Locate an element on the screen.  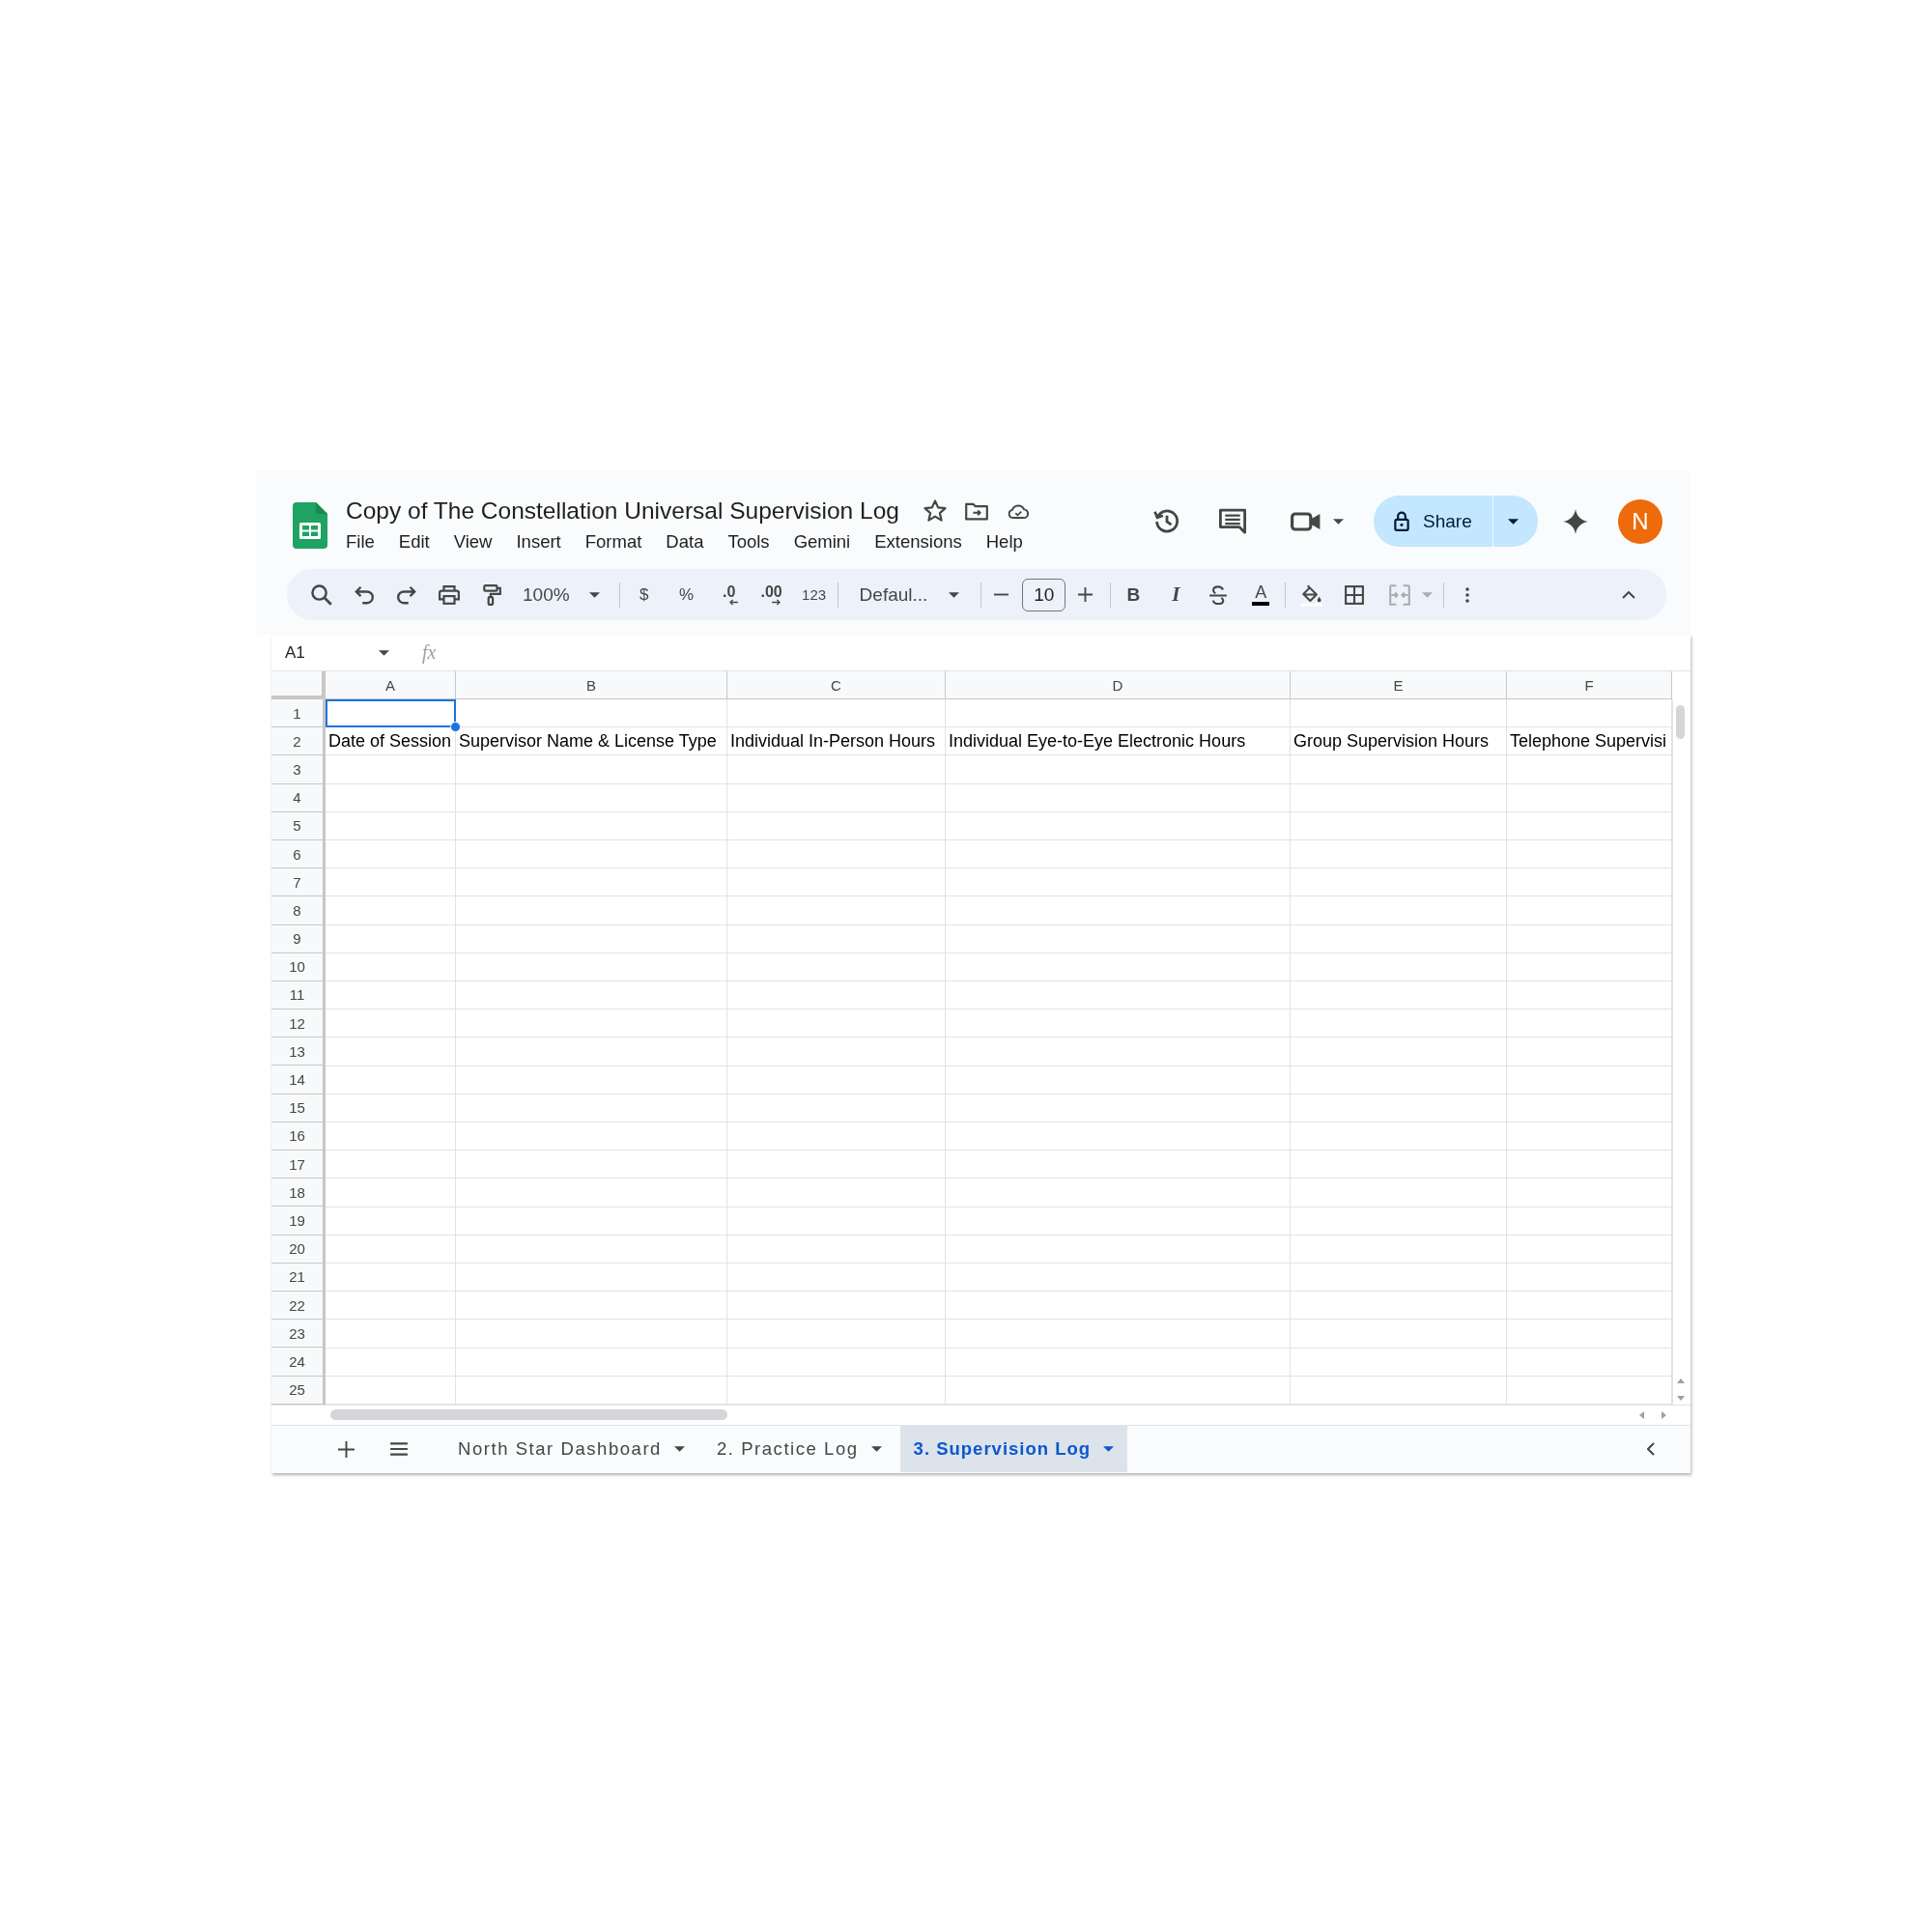
comments-button is located at coordinates (1232, 521).